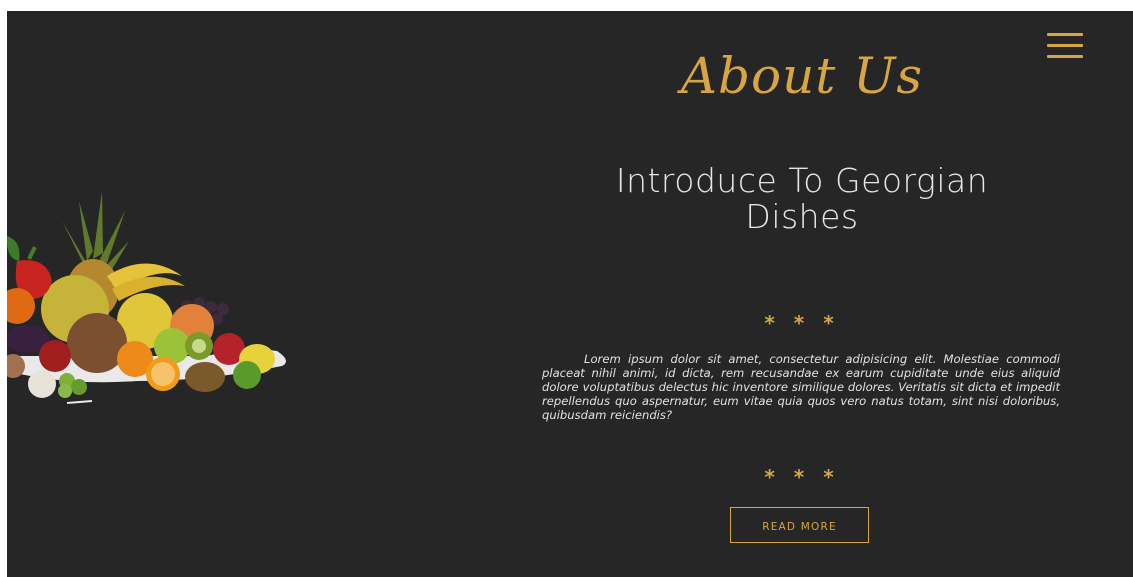 The image size is (1133, 577). Describe the element at coordinates (802, 76) in the screenshot. I see `section-title: About Us` at that location.